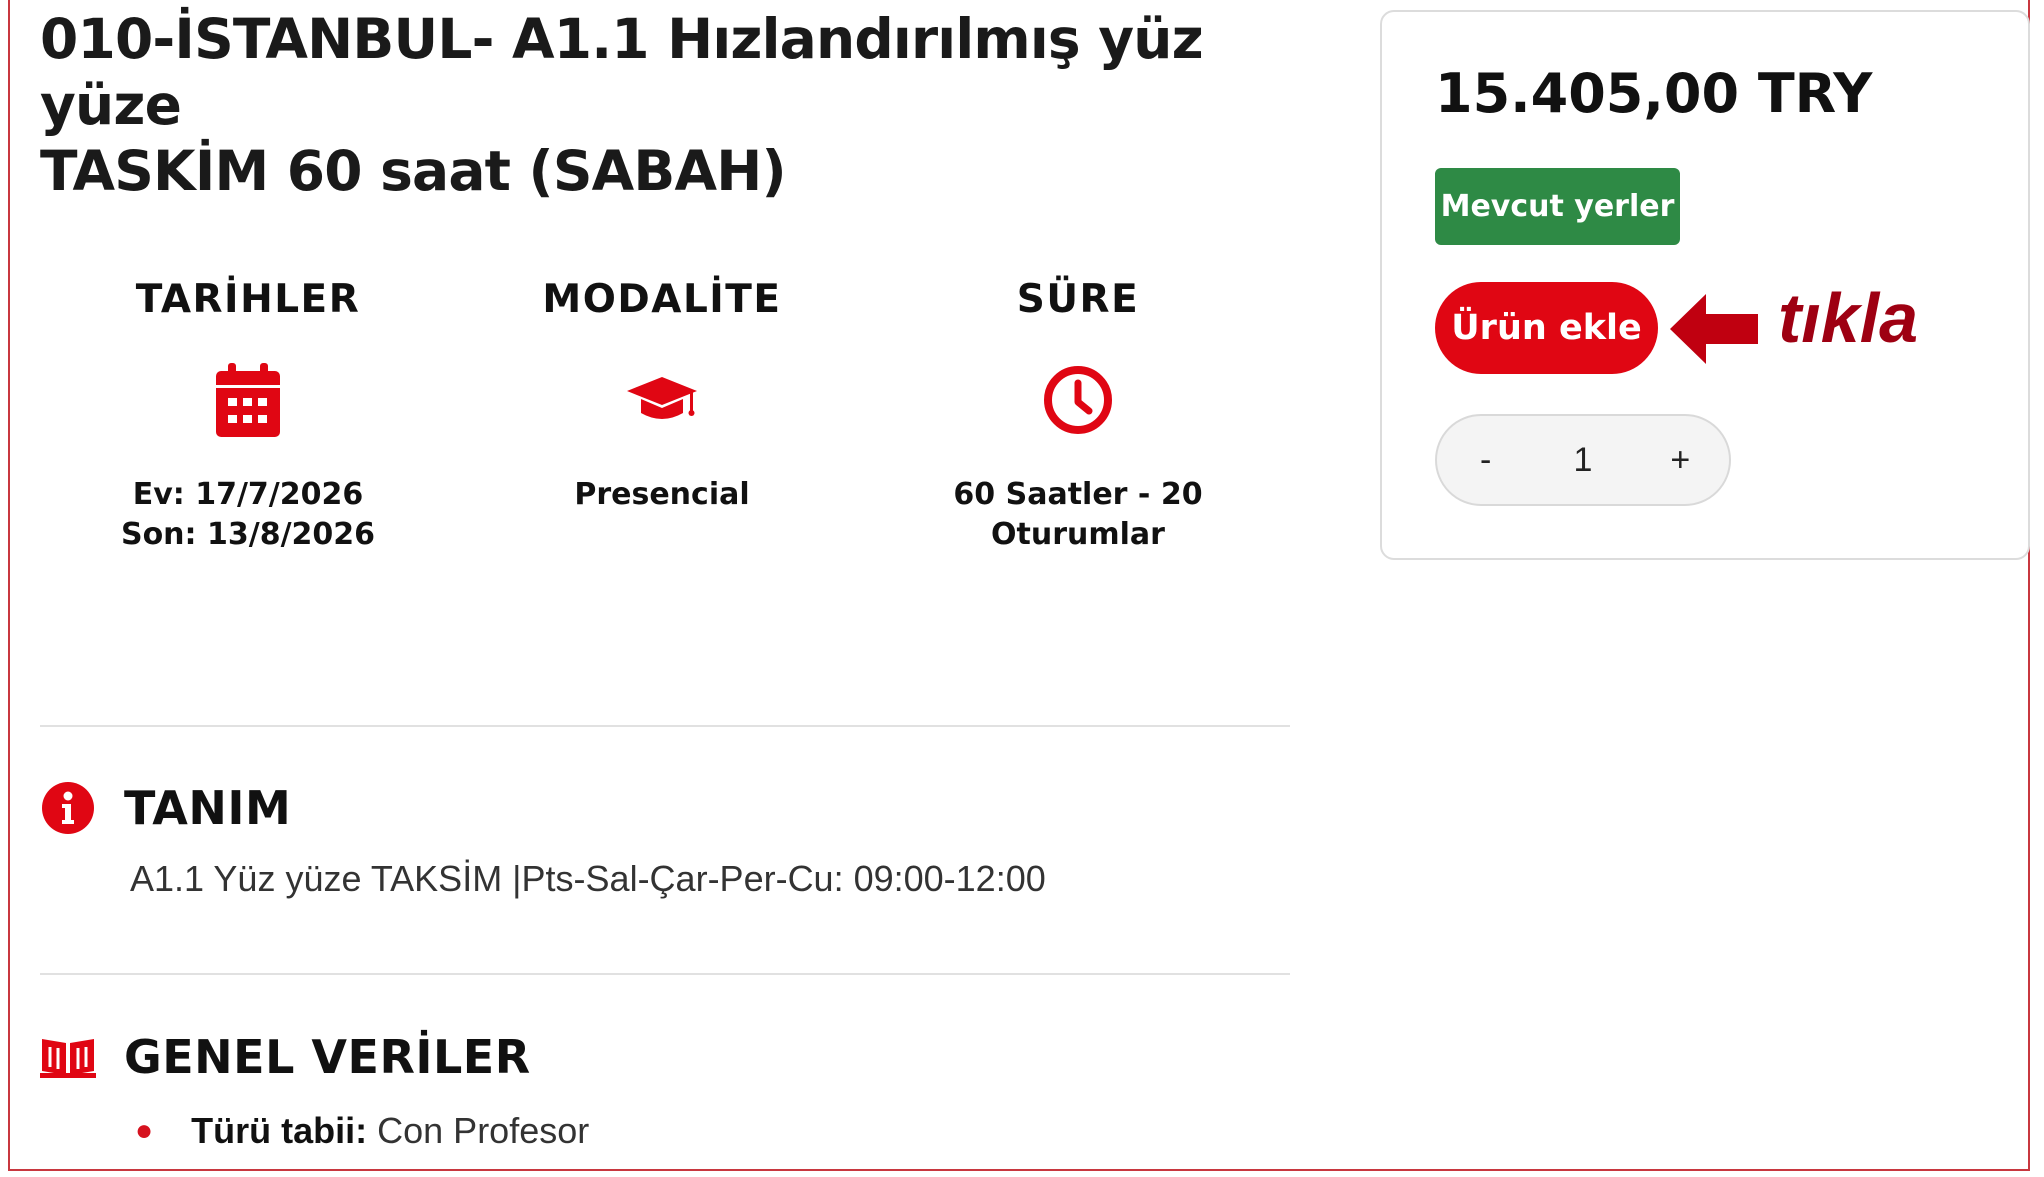 This screenshot has height=1177, width=2044. What do you see at coordinates (1714, 329) in the screenshot?
I see `left-arrow-icon` at bounding box center [1714, 329].